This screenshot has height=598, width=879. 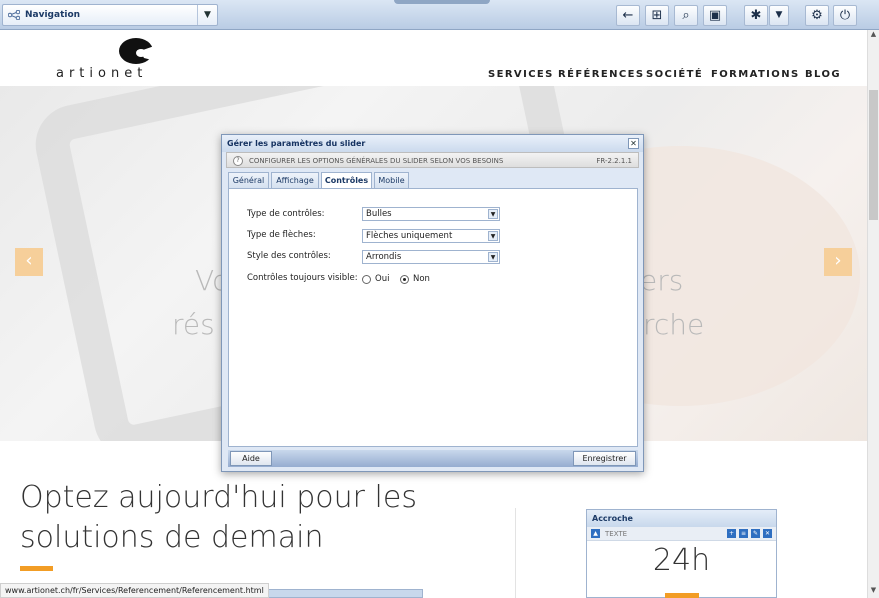 What do you see at coordinates (289, 256) in the screenshot?
I see `style-controles-label: Style des contrôles:` at bounding box center [289, 256].